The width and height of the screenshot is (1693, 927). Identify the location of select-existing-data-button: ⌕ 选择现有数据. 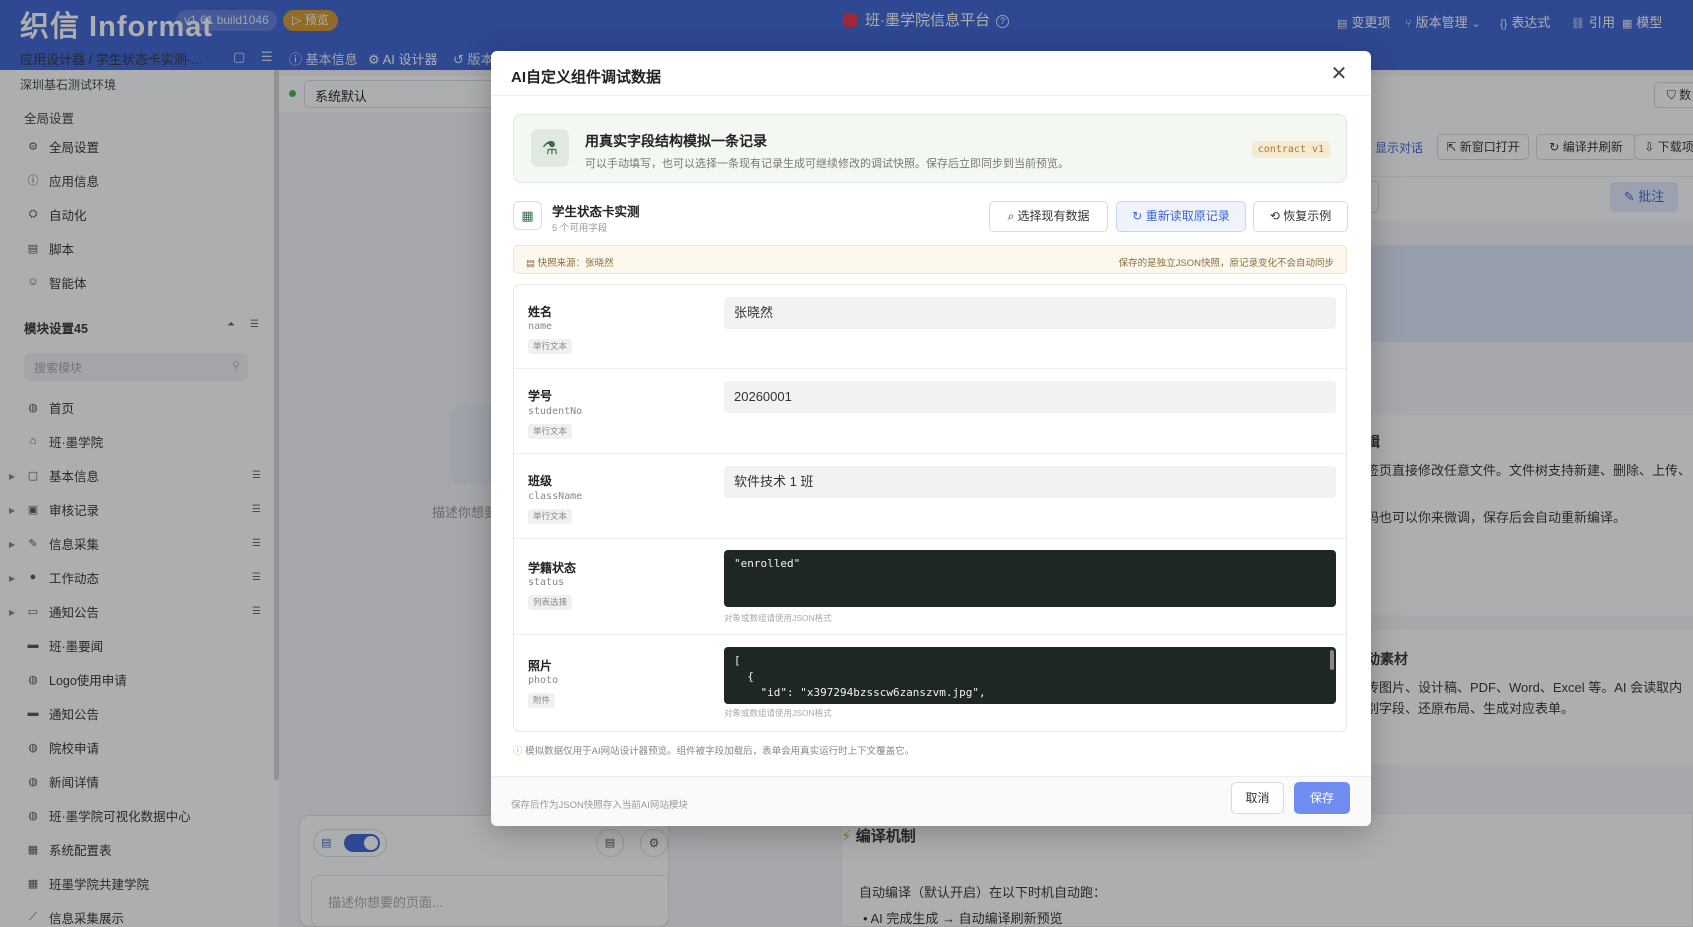
(1048, 216).